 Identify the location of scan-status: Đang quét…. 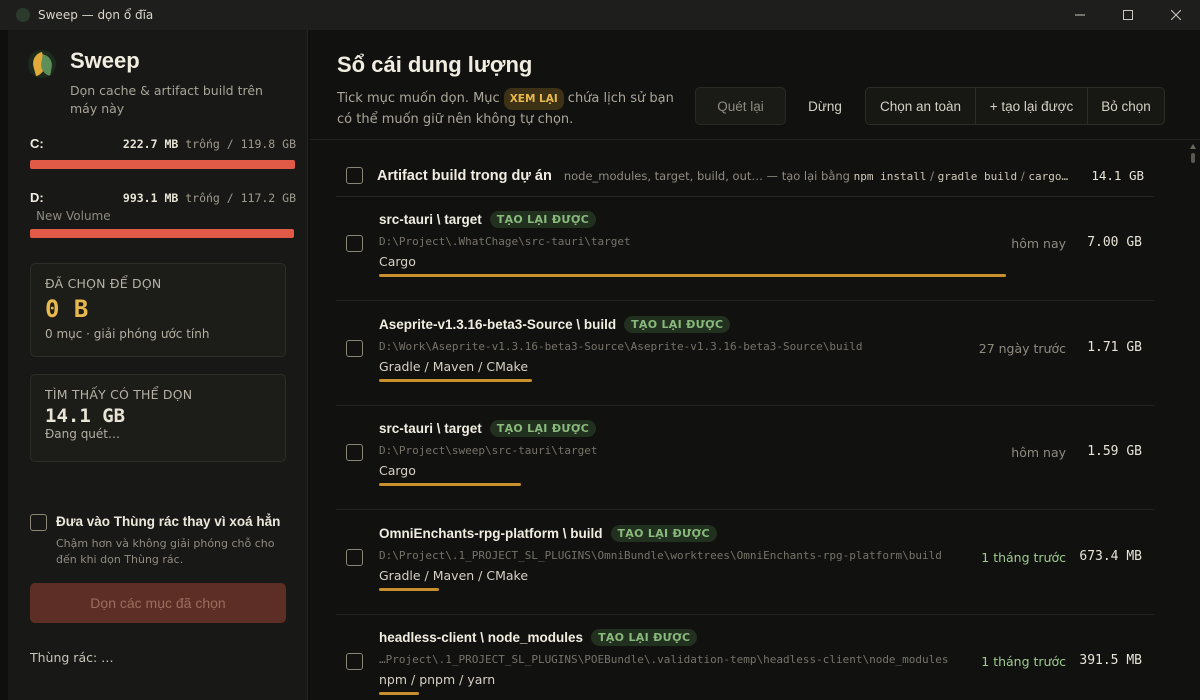
(82, 434).